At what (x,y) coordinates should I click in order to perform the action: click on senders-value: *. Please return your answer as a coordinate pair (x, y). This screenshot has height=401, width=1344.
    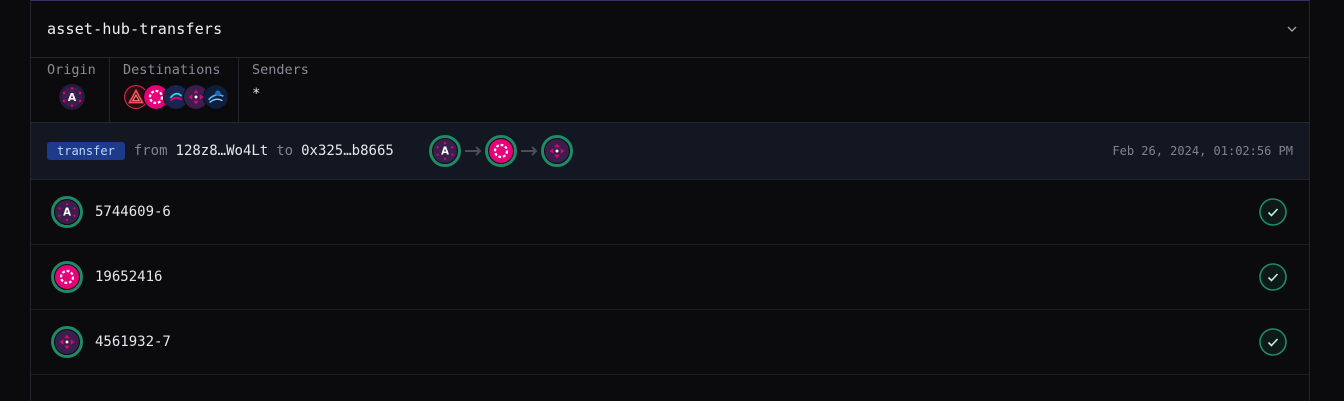
    Looking at the image, I should click on (256, 94).